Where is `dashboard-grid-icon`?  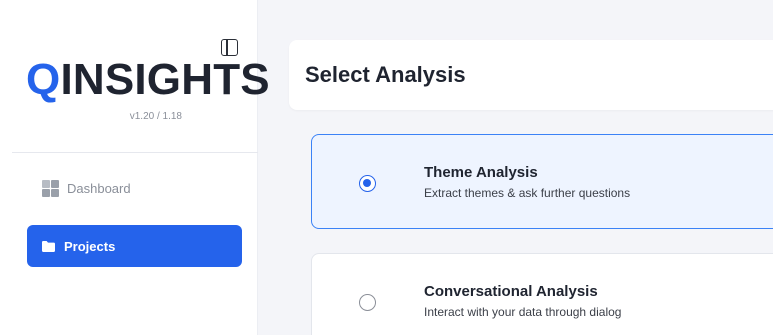 dashboard-grid-icon is located at coordinates (50, 188).